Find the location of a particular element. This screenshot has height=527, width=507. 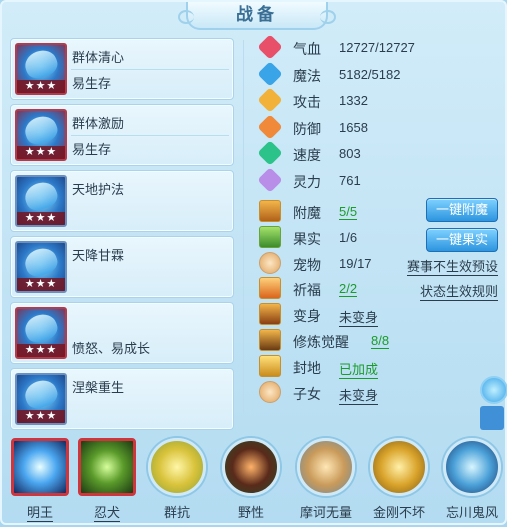

stat-speed: 速度 803 is located at coordinates (375, 153).